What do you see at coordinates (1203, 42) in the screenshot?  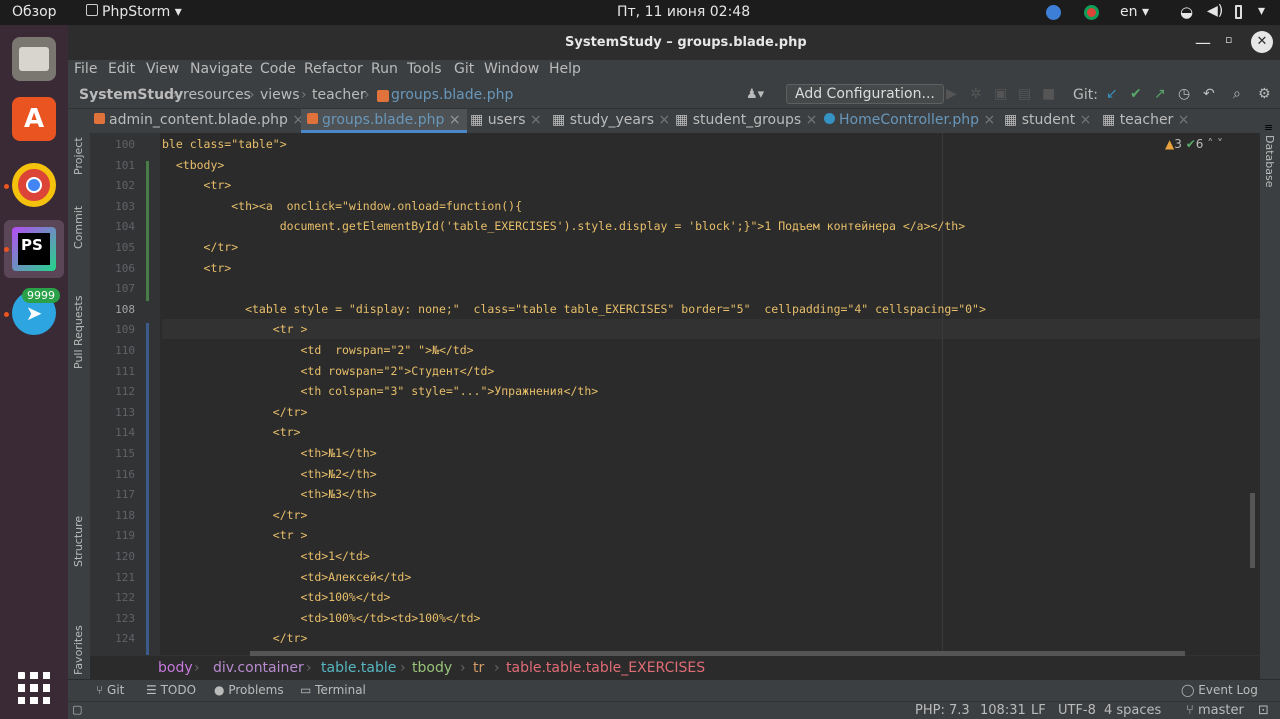 I see `minimize-icon: —` at bounding box center [1203, 42].